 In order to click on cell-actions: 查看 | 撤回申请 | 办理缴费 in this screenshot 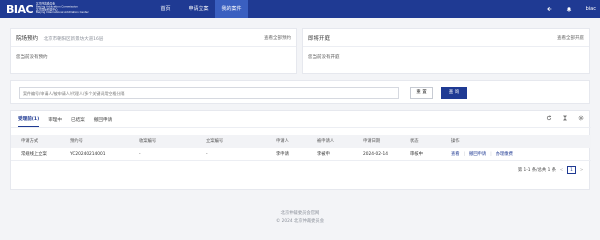, I will do `click(482, 154)`.